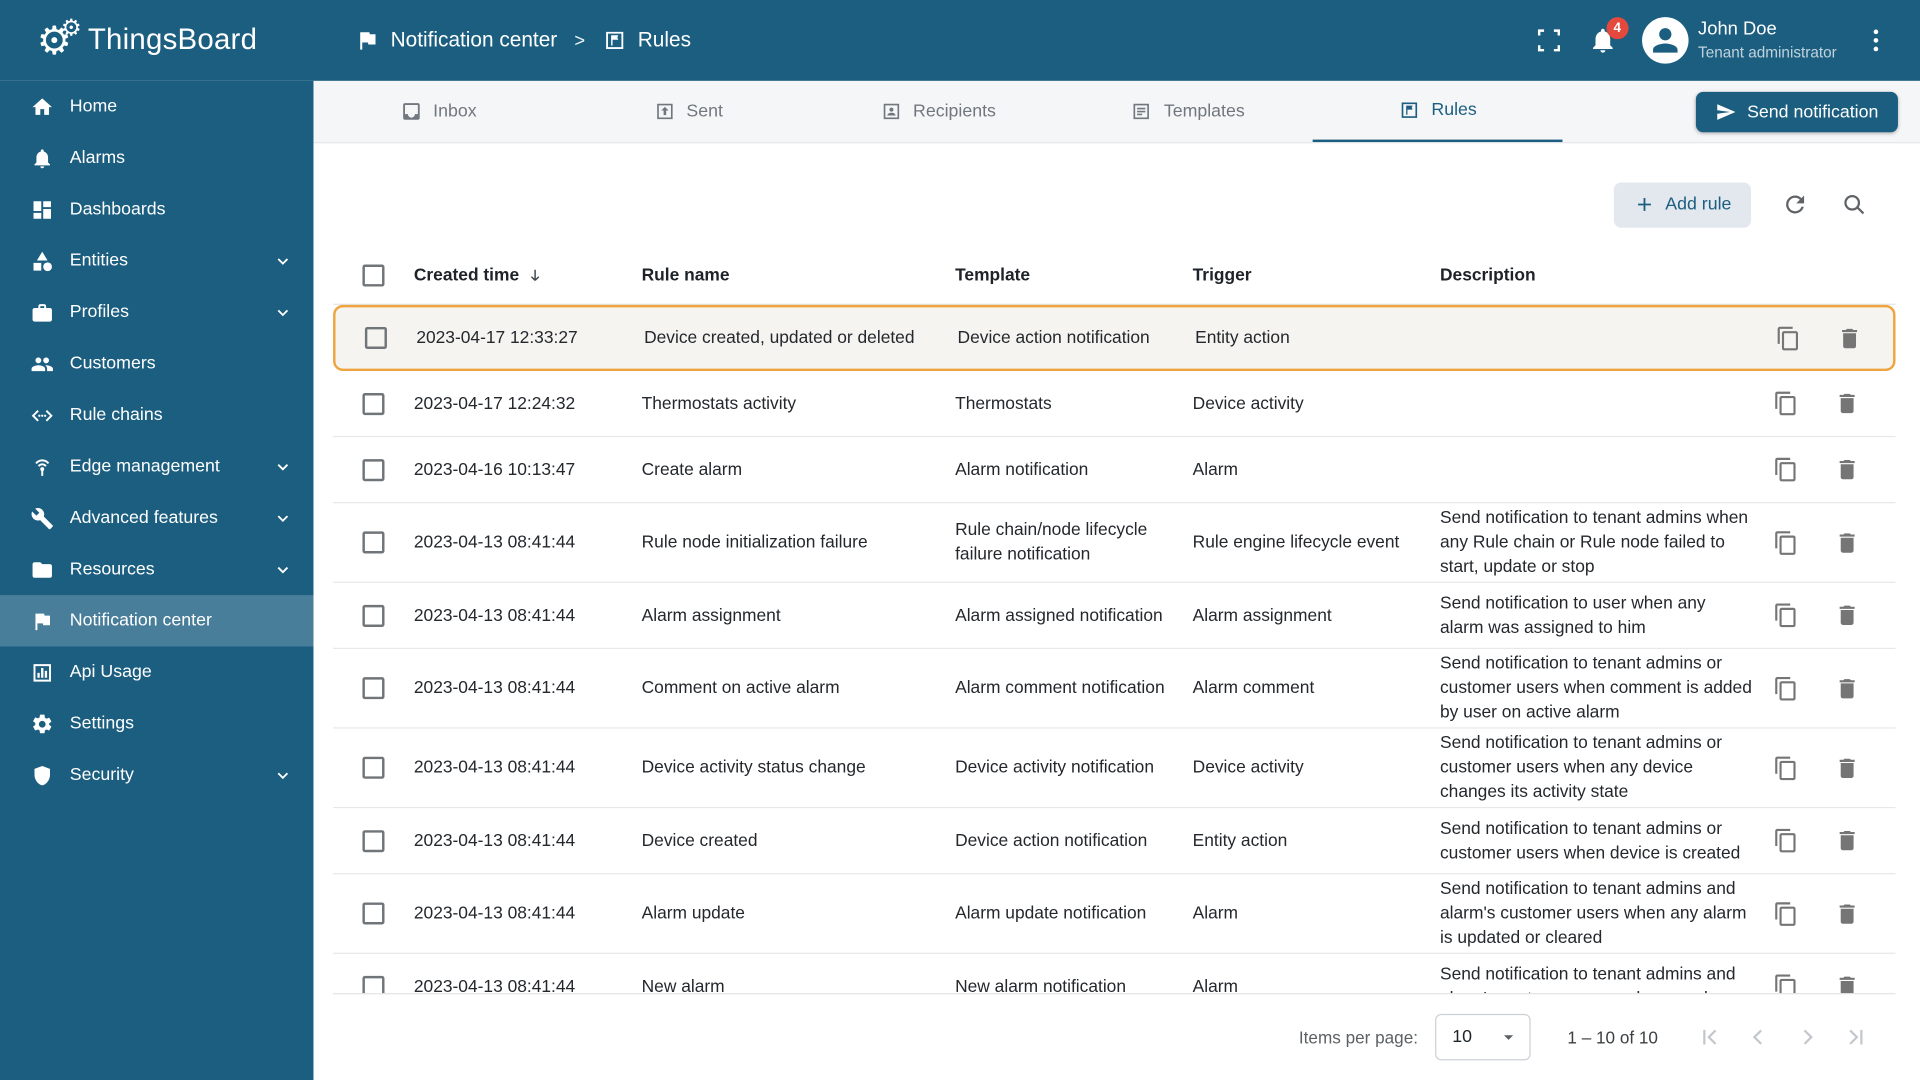 The image size is (1920, 1080). What do you see at coordinates (1483, 1037) in the screenshot?
I see `page-size-select: 10` at bounding box center [1483, 1037].